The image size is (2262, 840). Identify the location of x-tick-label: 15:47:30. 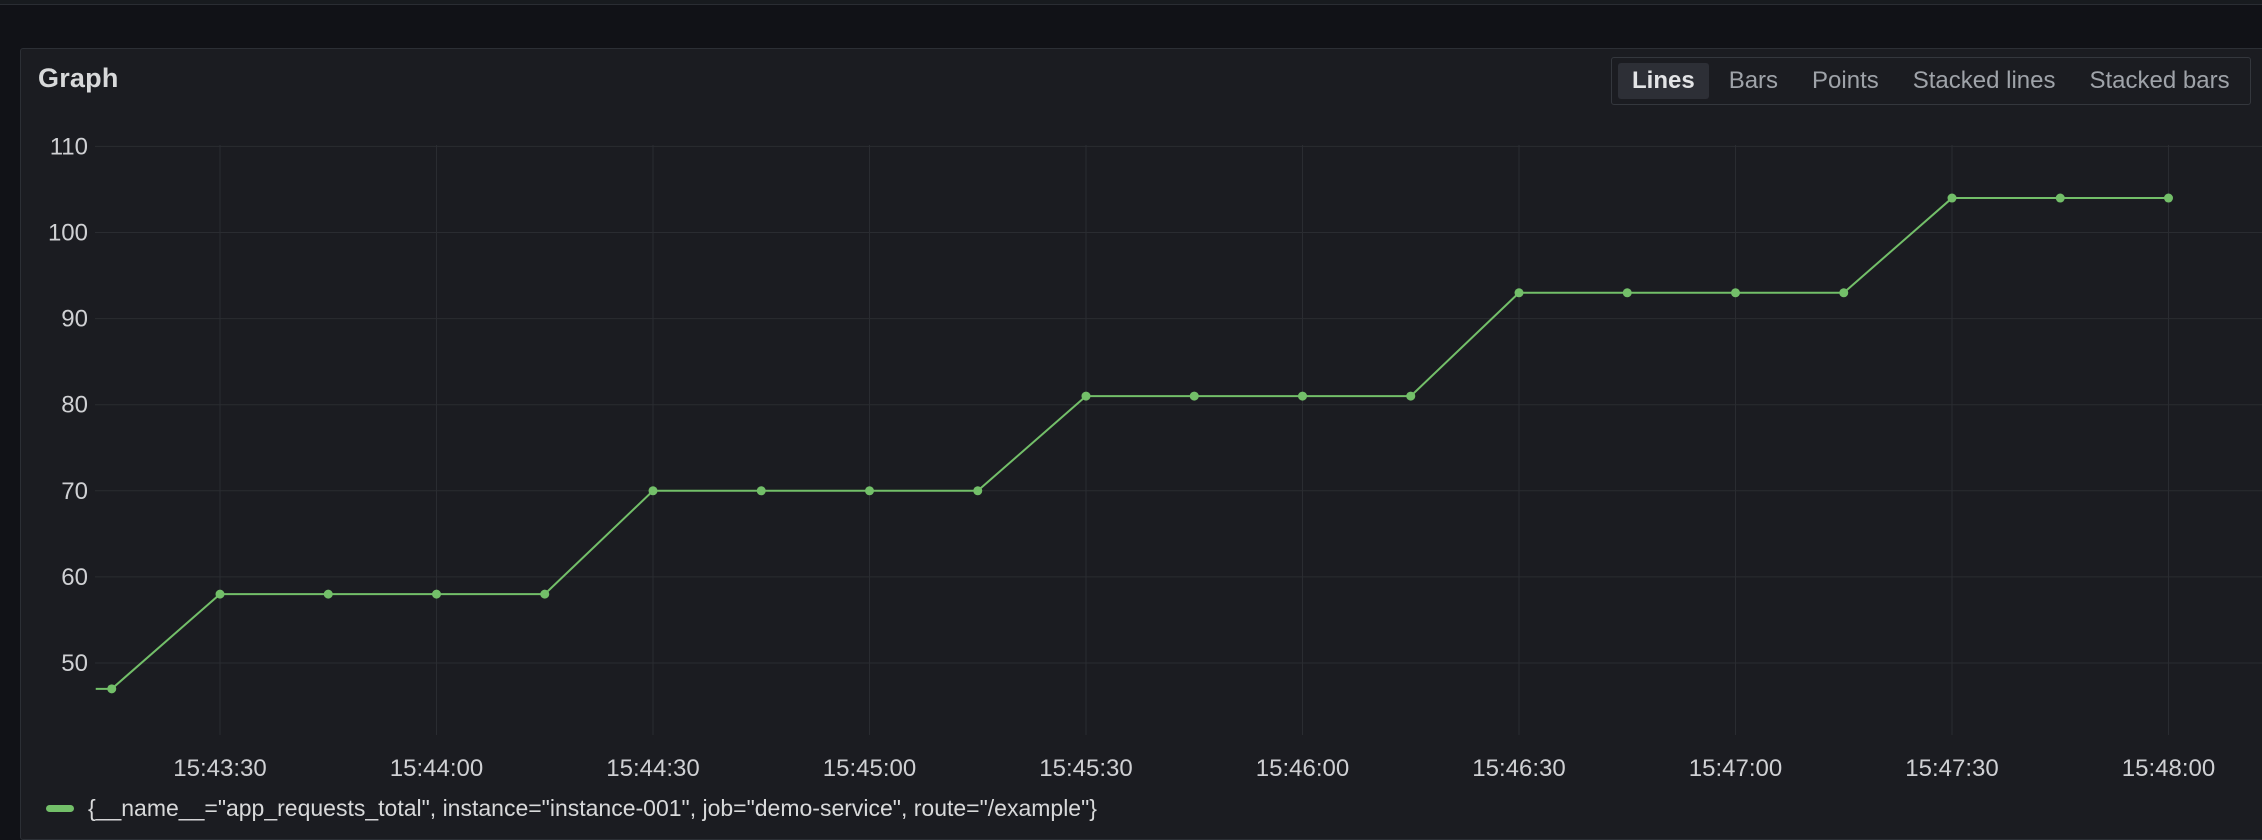
(1951, 768).